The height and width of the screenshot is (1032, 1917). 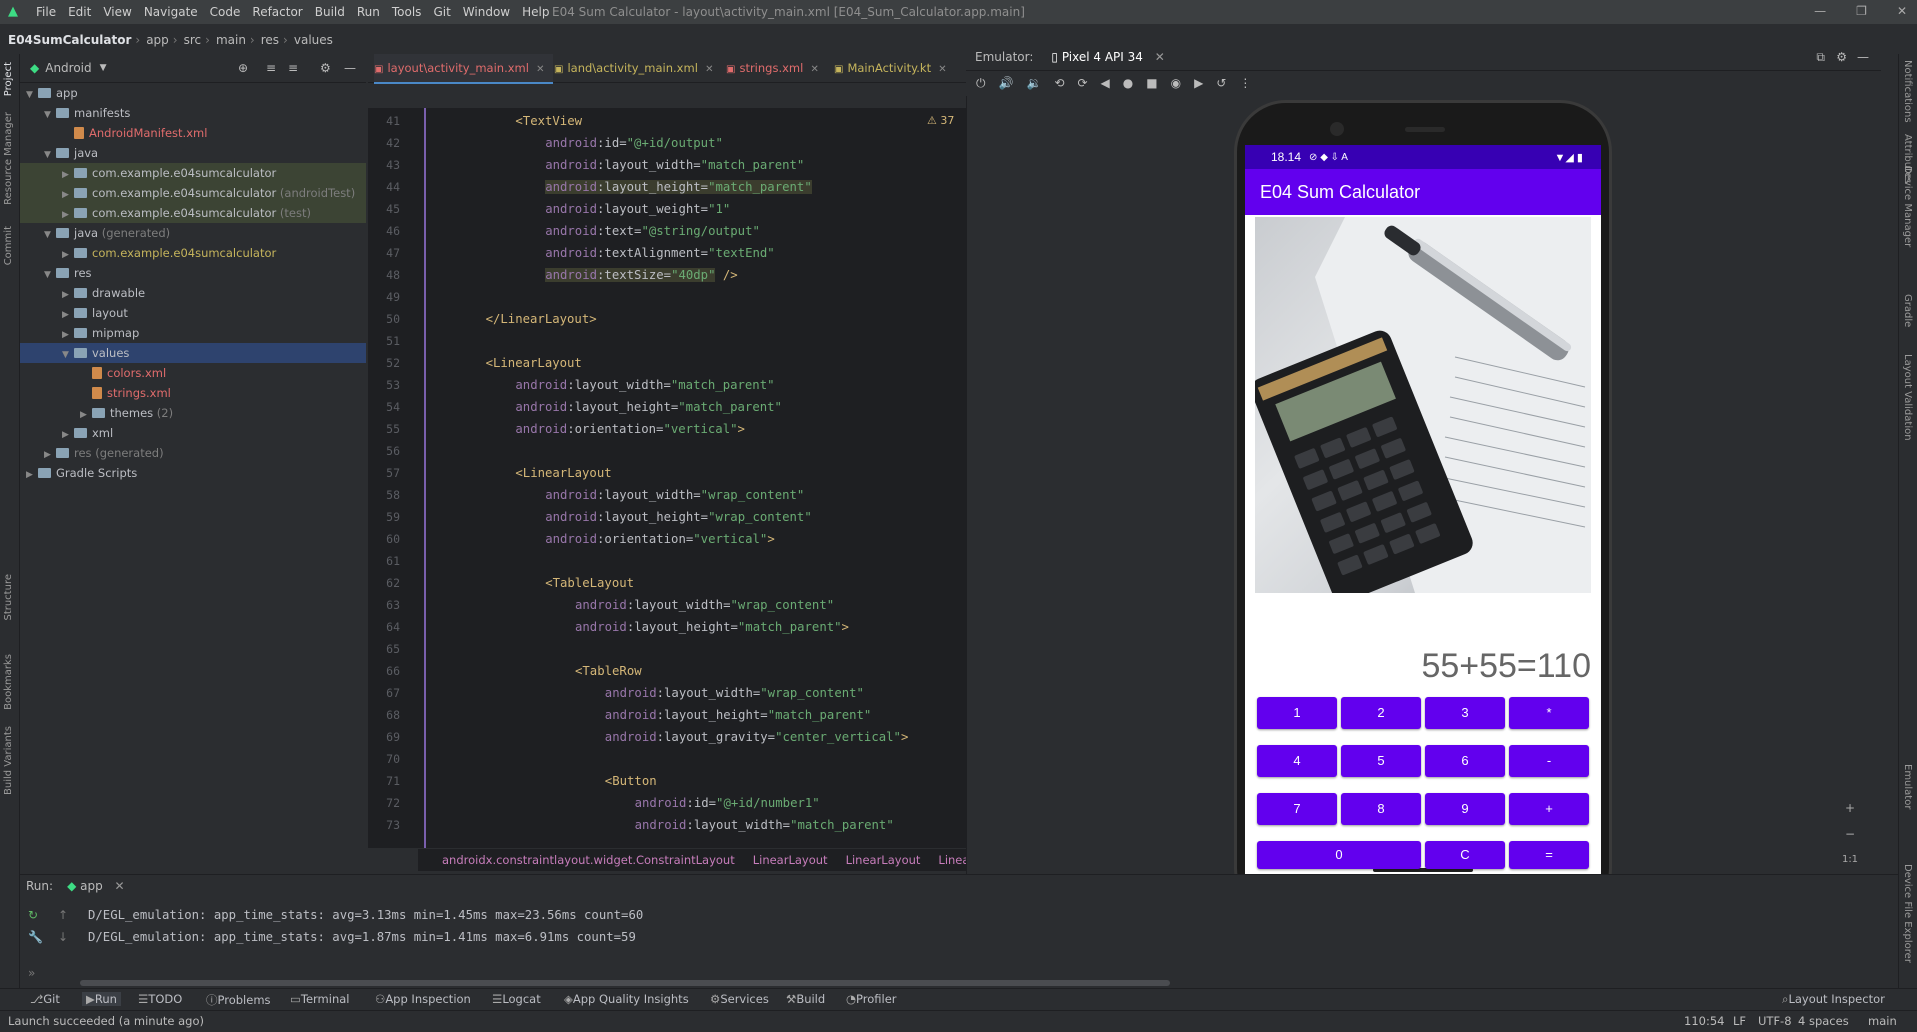 What do you see at coordinates (193, 233) in the screenshot?
I see `tree-item-java: ▼ java (generated)` at bounding box center [193, 233].